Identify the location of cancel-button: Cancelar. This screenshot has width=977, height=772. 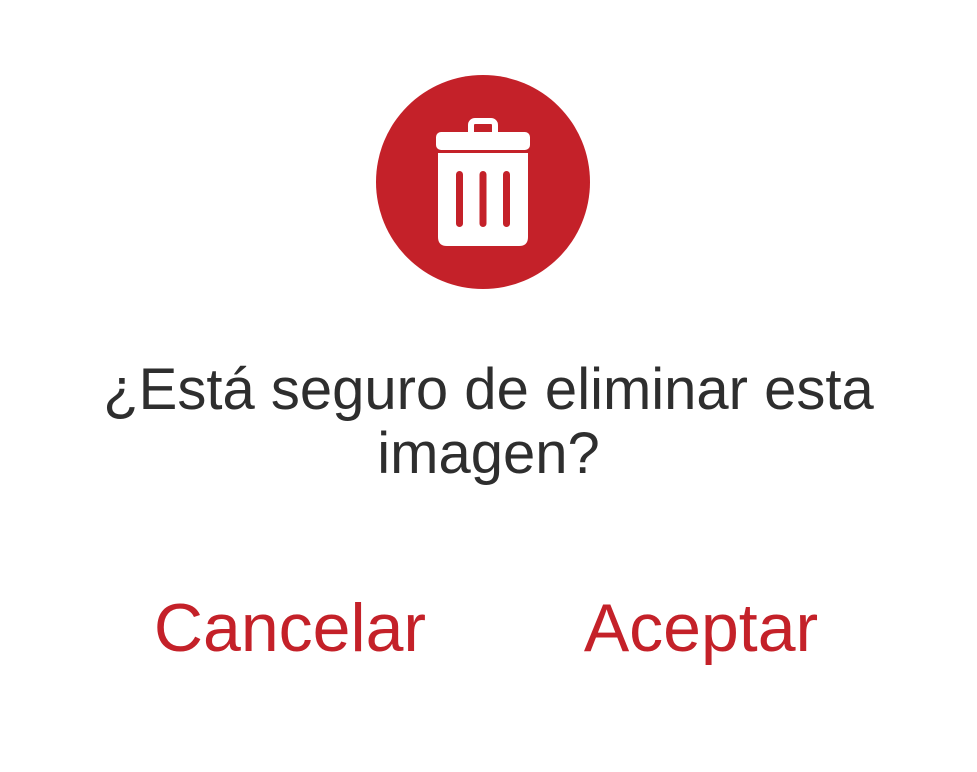
(290, 628).